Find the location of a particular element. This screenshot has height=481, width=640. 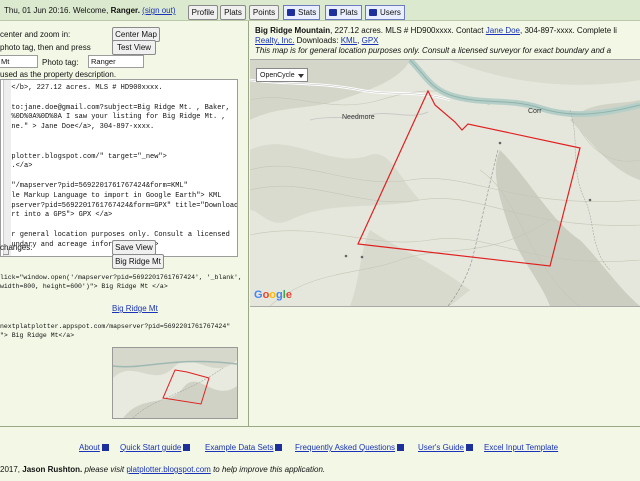

code-line: in</b>, 227.12 acres. MLS # HD900xxxx. is located at coordinates (83, 88).